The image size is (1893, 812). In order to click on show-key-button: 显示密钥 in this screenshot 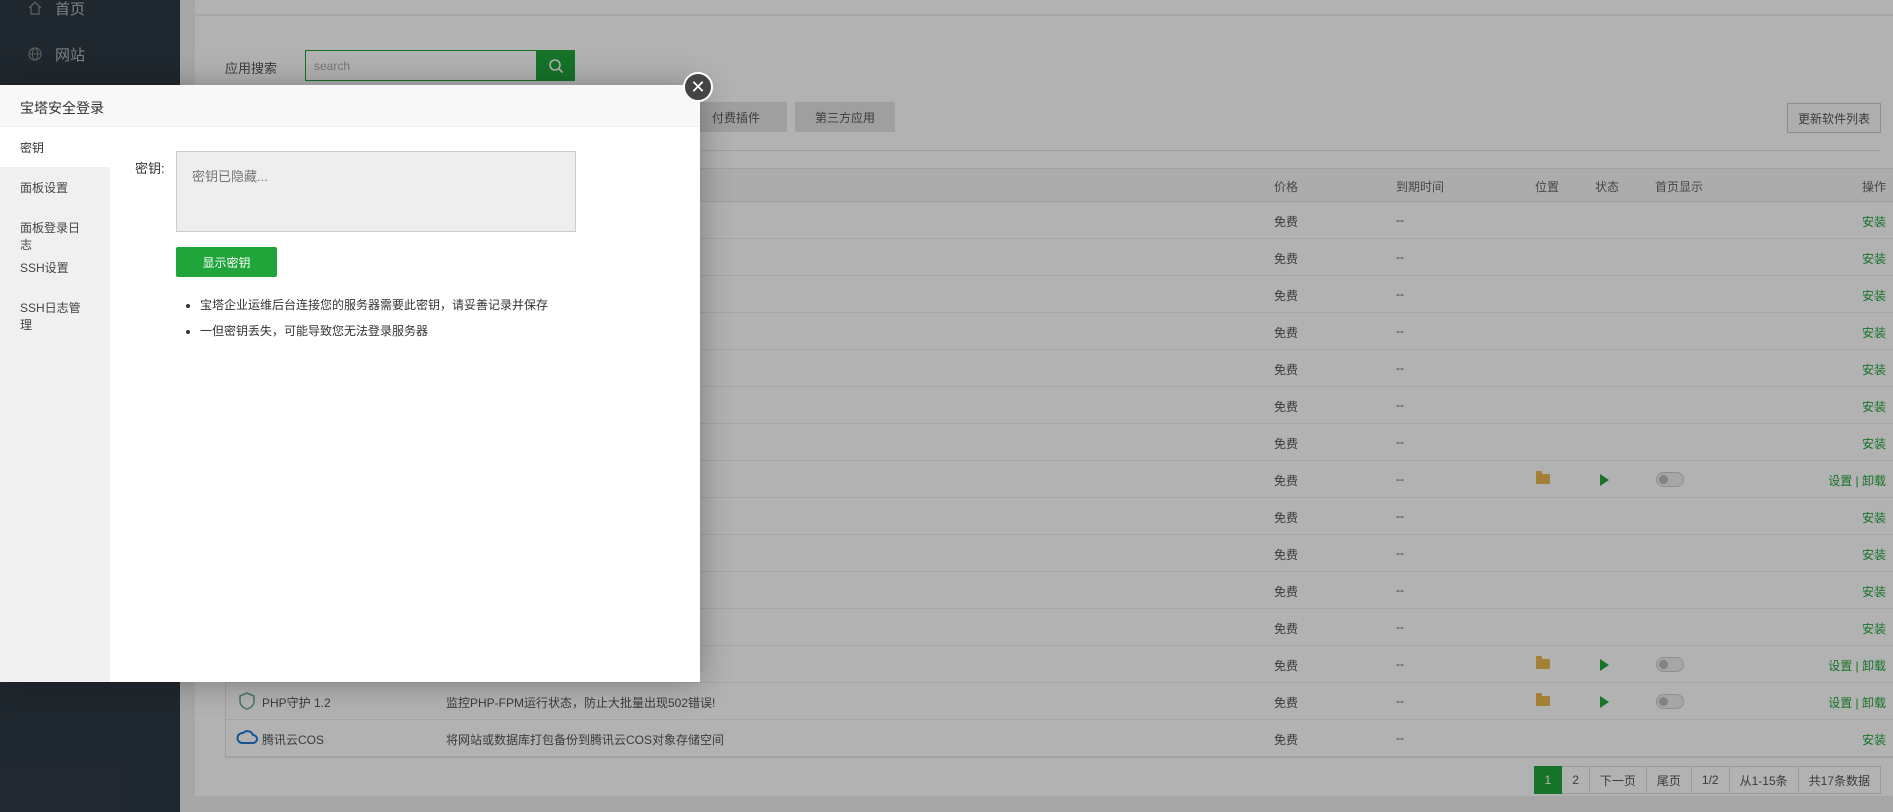, I will do `click(226, 262)`.